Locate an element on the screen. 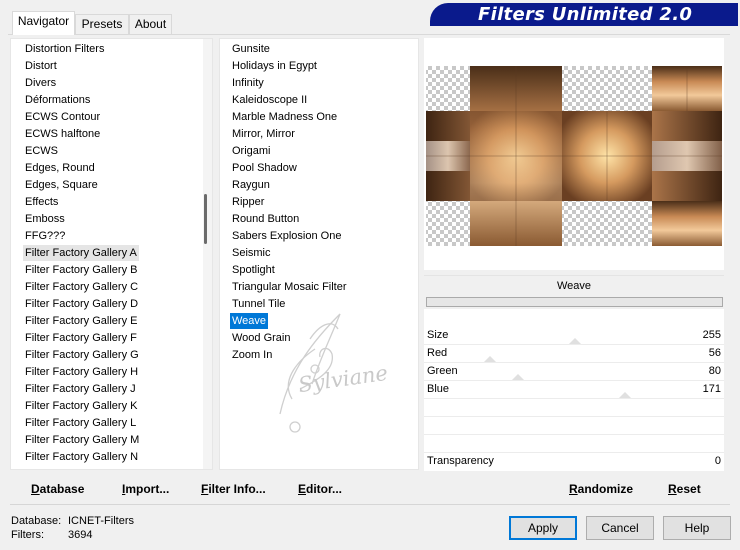 The width and height of the screenshot is (740, 550). category-item: Distortion Filters is located at coordinates (64, 49).